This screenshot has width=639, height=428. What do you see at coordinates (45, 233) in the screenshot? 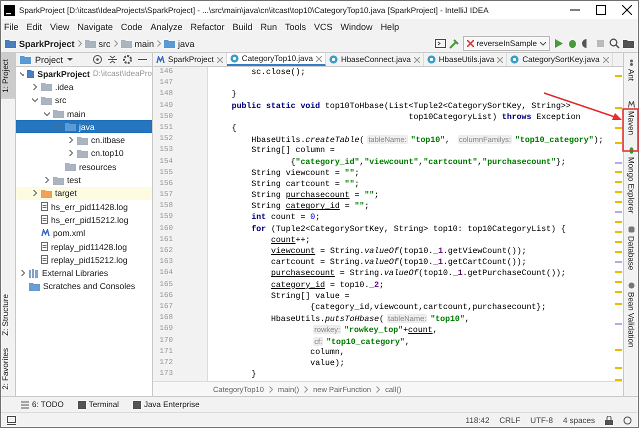
I see `maven-icon` at bounding box center [45, 233].